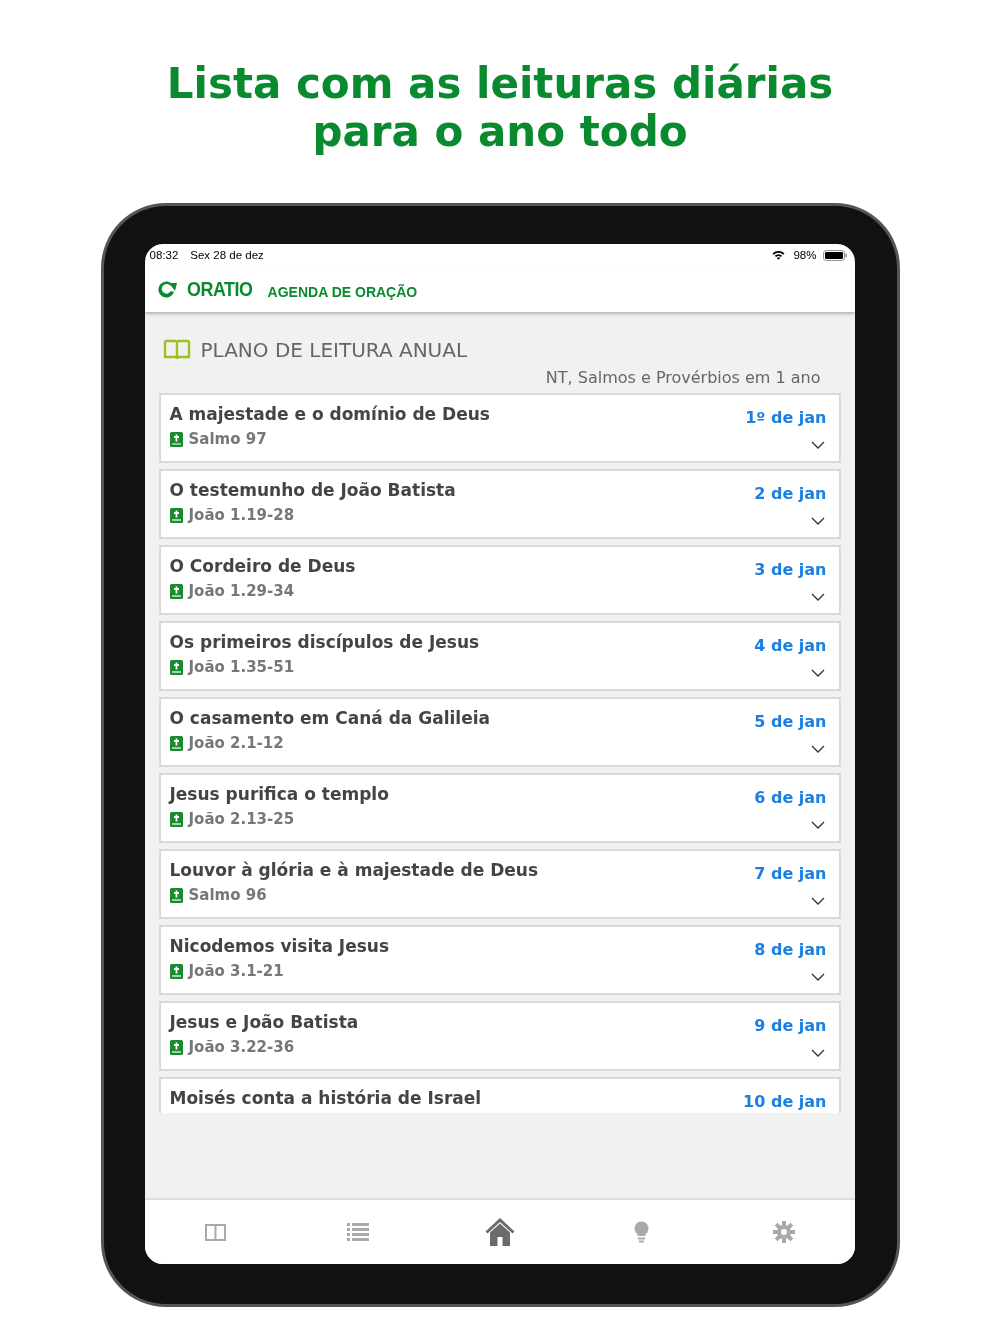  I want to click on reading-title: O casamento em Caná da Galileia, so click(329, 718).